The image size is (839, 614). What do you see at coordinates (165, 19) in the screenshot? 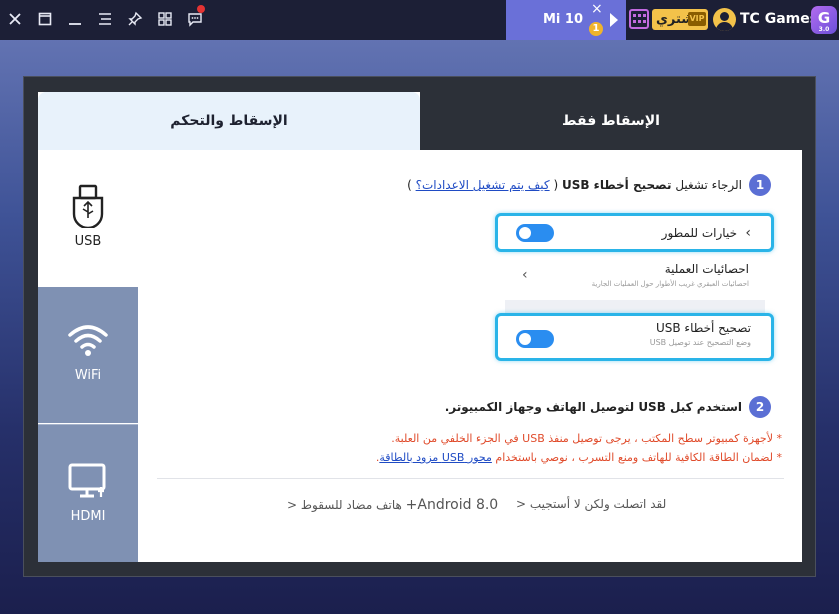
I see `grid-icon` at bounding box center [165, 19].